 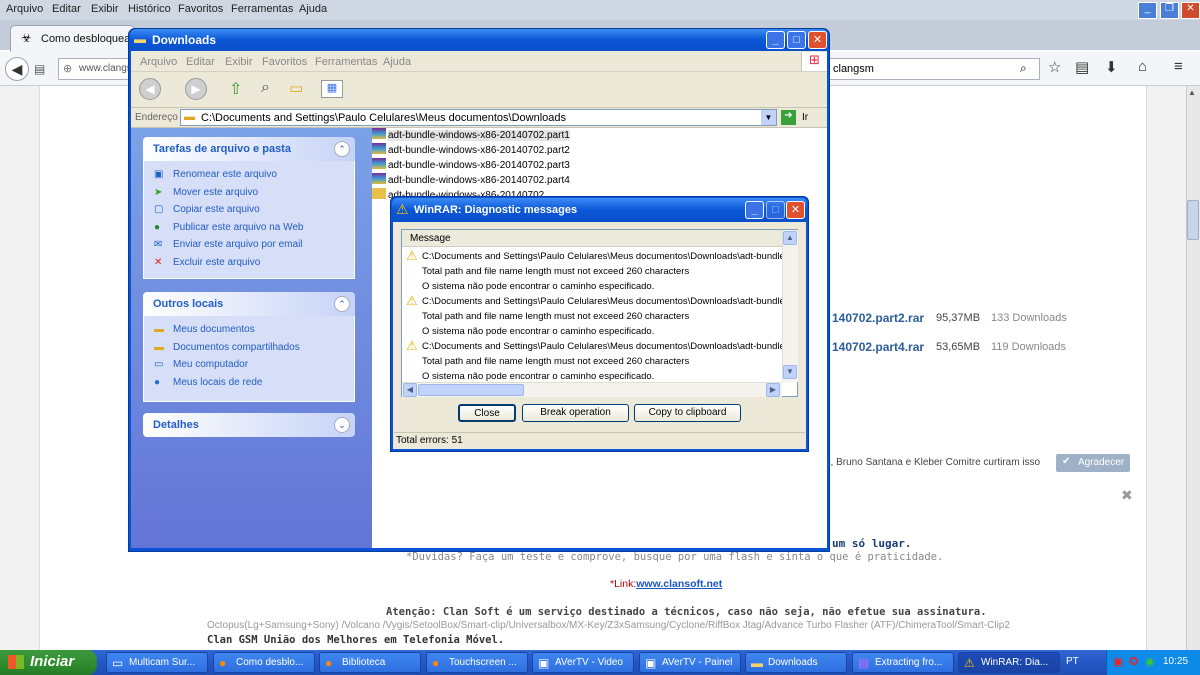 What do you see at coordinates (235, 89) in the screenshot?
I see `up-folder-icon: ⇧` at bounding box center [235, 89].